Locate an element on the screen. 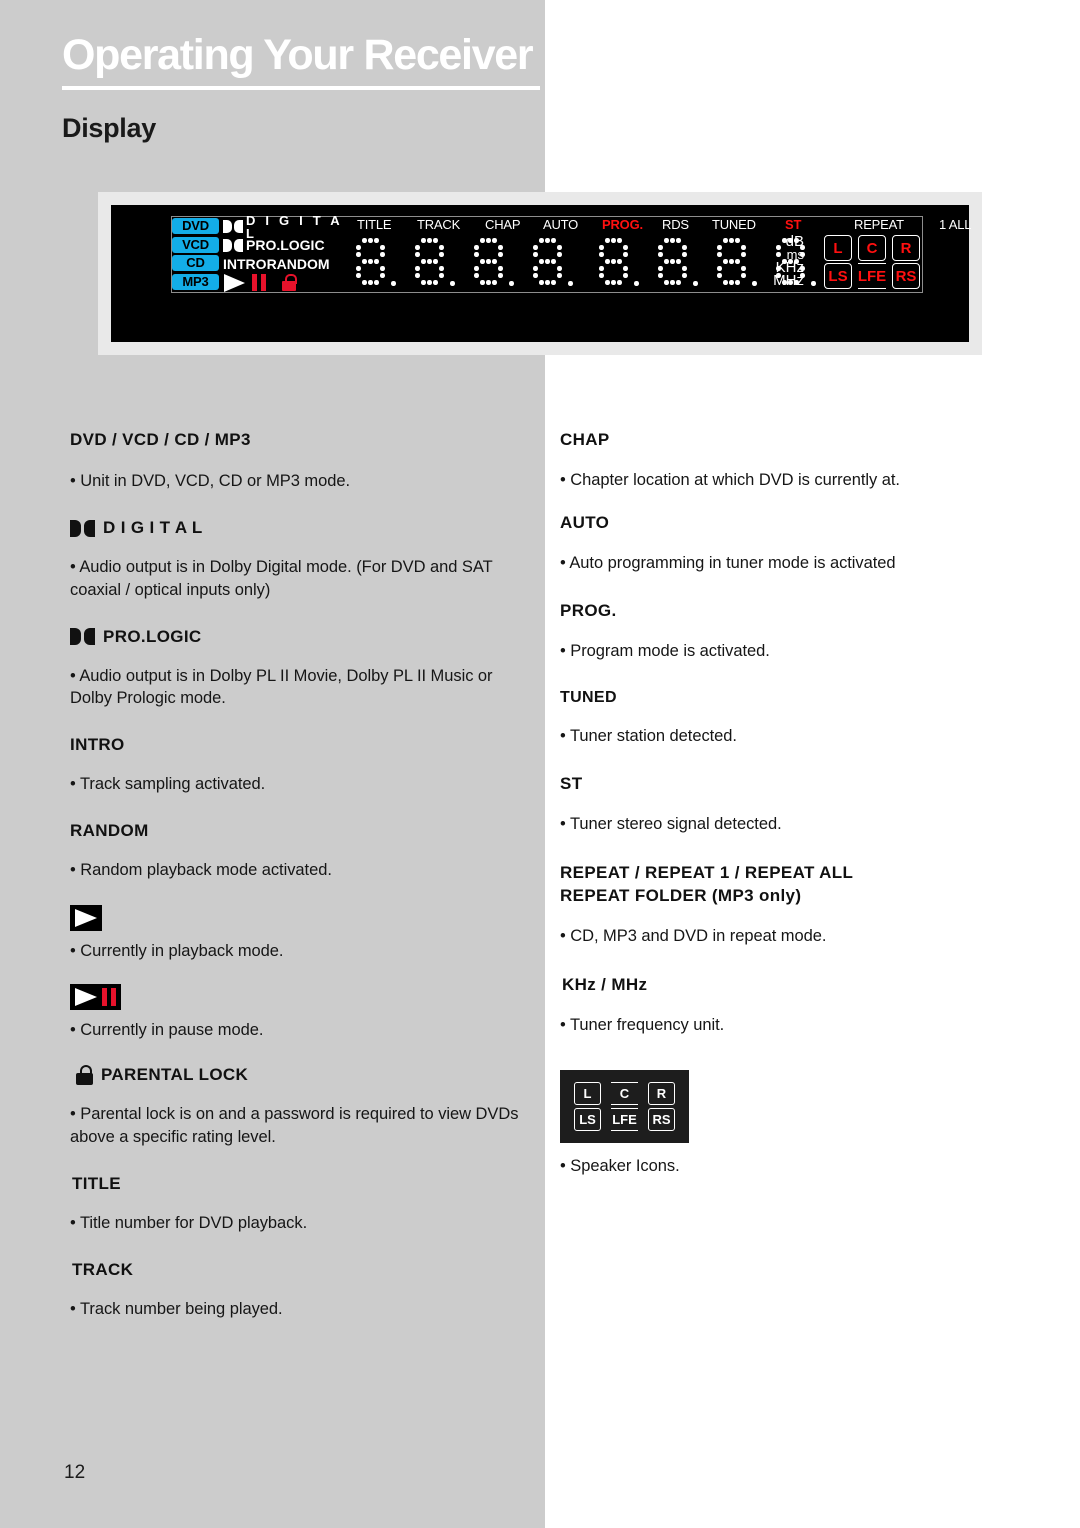 The height and width of the screenshot is (1528, 1080). indicator-a-b: A-B is located at coordinates (1007, 224).